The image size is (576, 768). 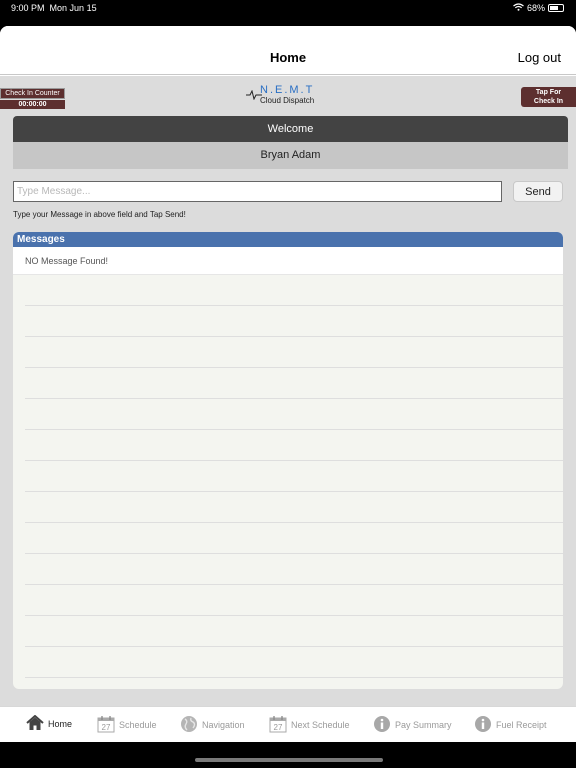 What do you see at coordinates (32, 93) in the screenshot?
I see `checkin-counter-label: Check In Counter` at bounding box center [32, 93].